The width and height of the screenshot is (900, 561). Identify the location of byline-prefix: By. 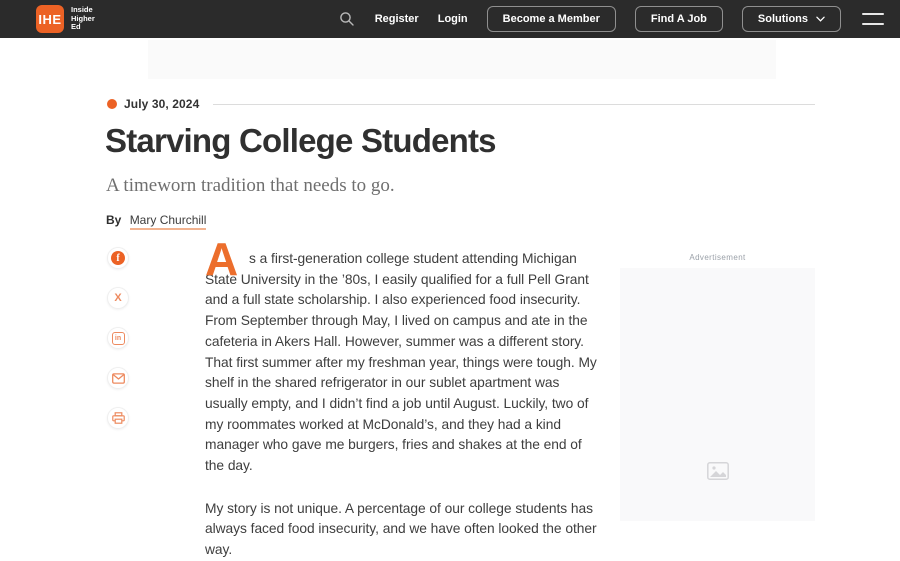
(114, 220).